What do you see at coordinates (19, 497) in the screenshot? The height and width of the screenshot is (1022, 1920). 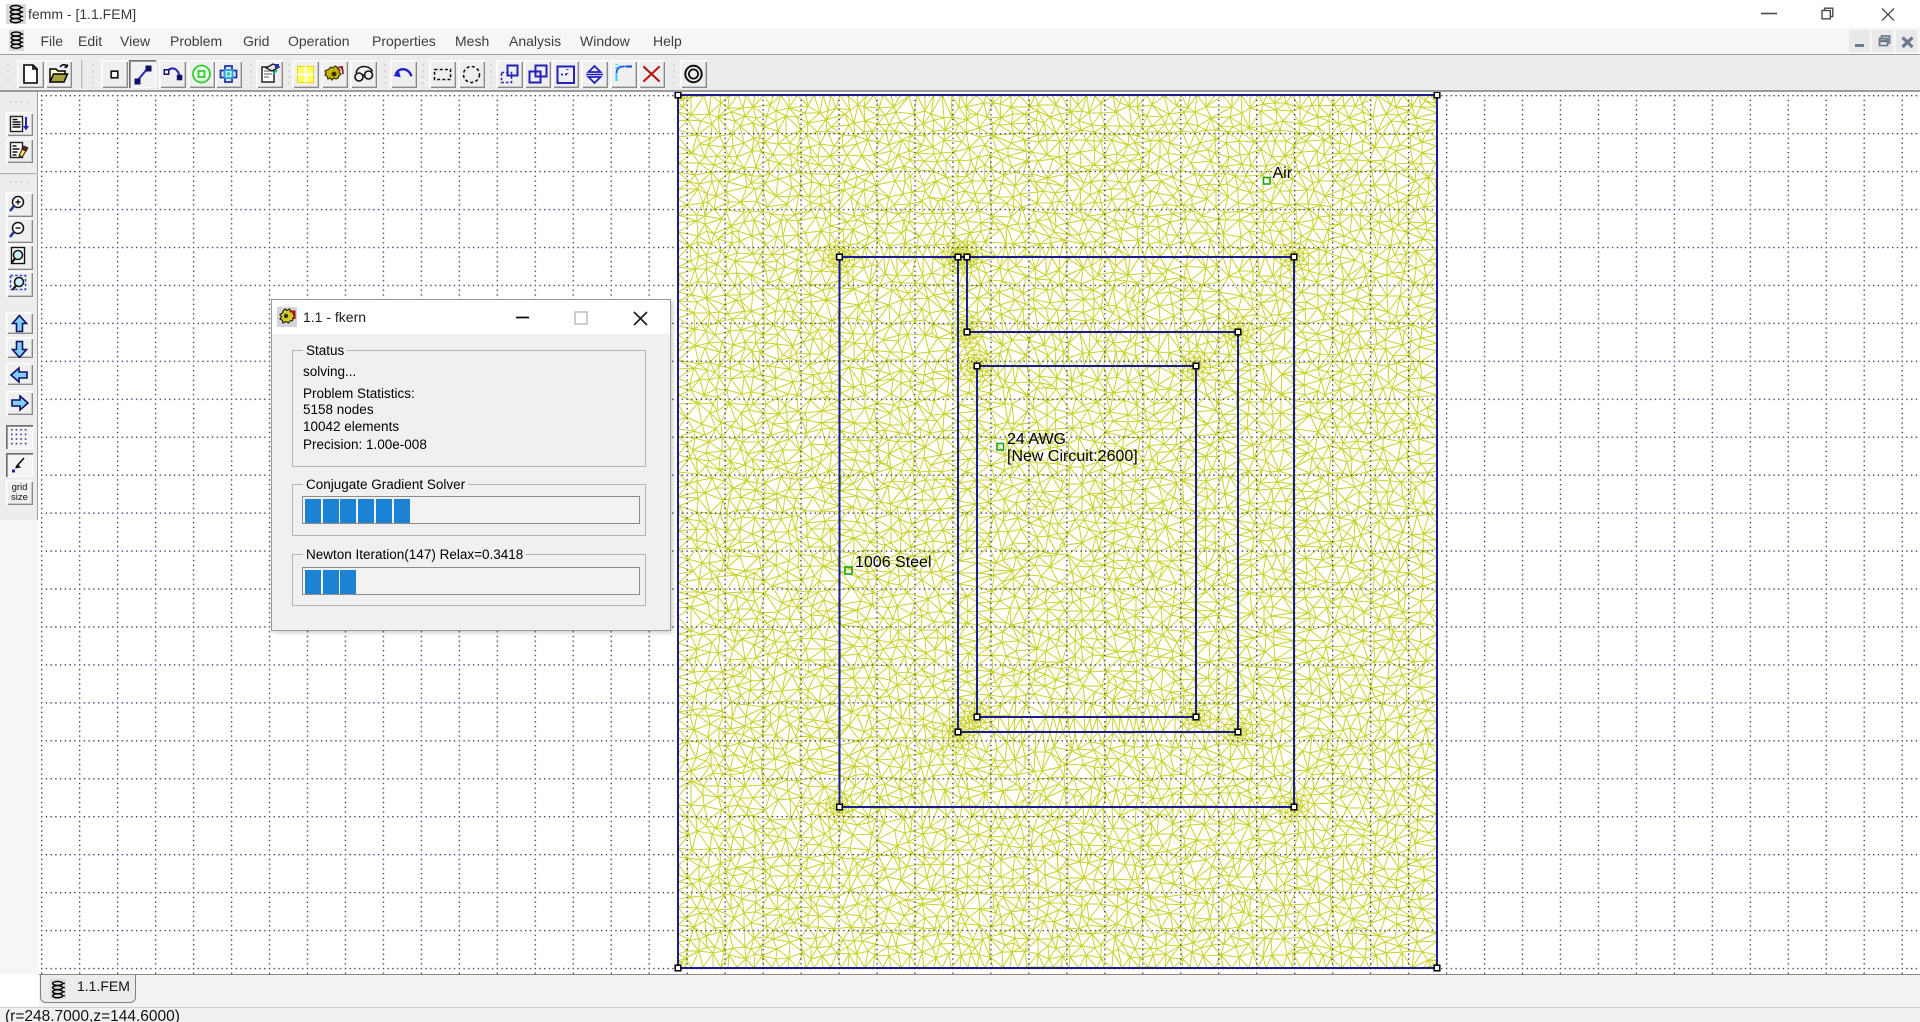 I see `svg-text: size` at bounding box center [19, 497].